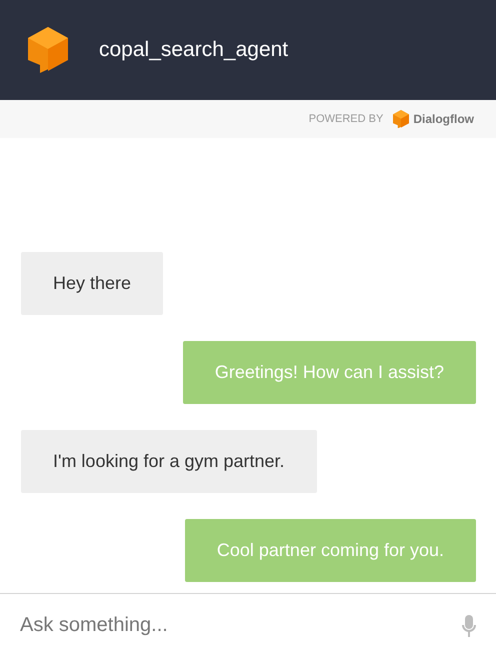 This screenshot has height=657, width=496. Describe the element at coordinates (346, 119) in the screenshot. I see `powered-by-label: POWERED BY` at that location.